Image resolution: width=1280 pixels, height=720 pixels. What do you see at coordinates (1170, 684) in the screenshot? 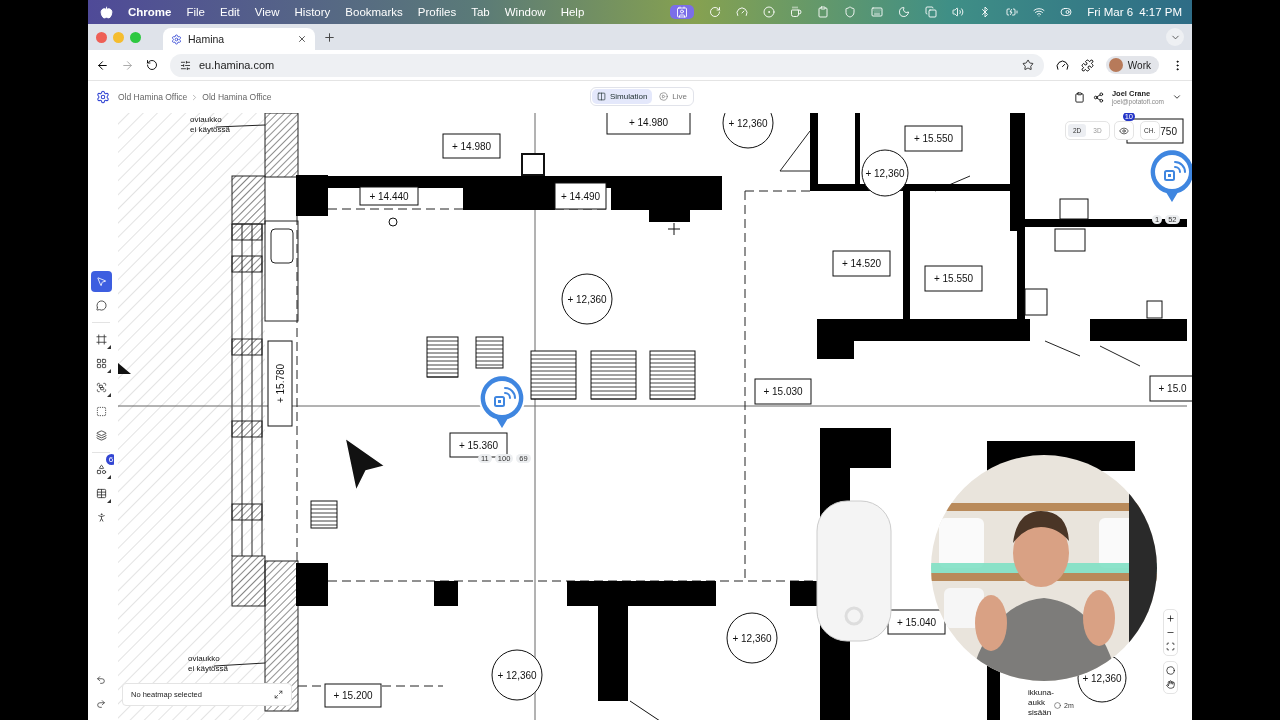
I see `hand-icon` at bounding box center [1170, 684].